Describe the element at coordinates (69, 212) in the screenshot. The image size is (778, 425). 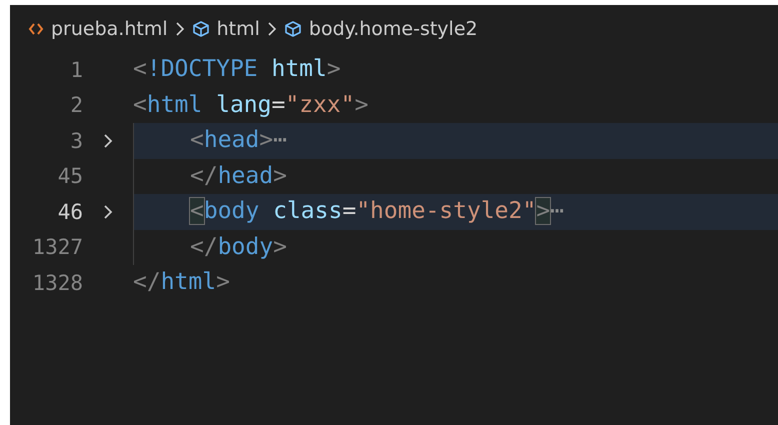
I see `line-number: 46` at that location.